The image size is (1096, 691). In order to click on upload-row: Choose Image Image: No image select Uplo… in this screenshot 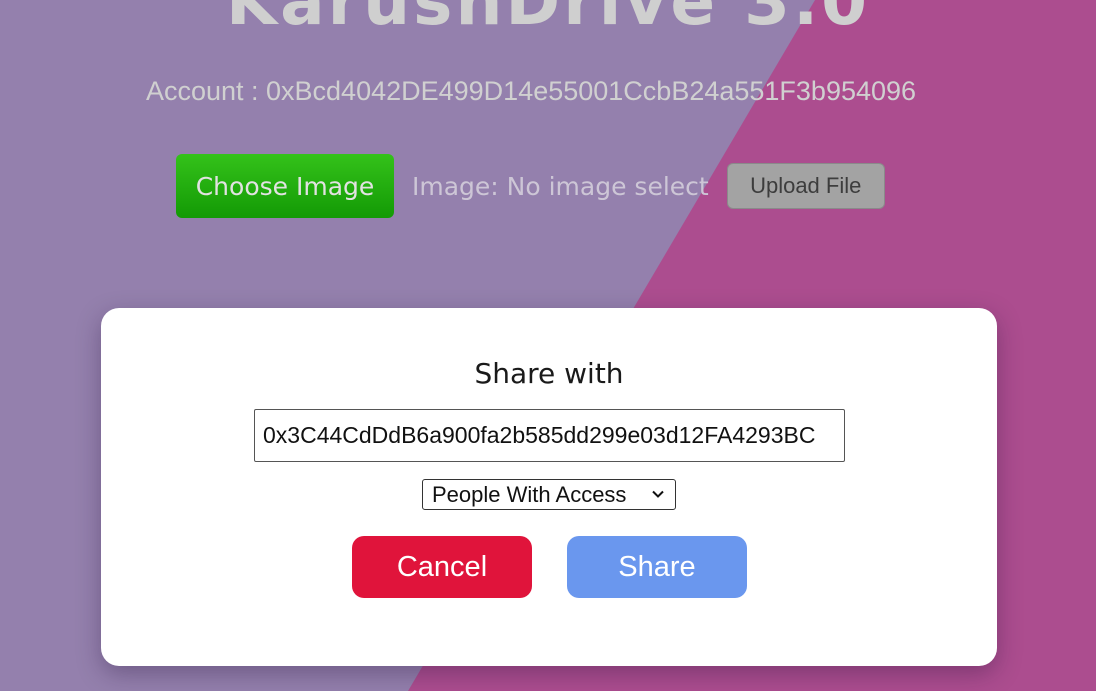, I will do `click(530, 186)`.